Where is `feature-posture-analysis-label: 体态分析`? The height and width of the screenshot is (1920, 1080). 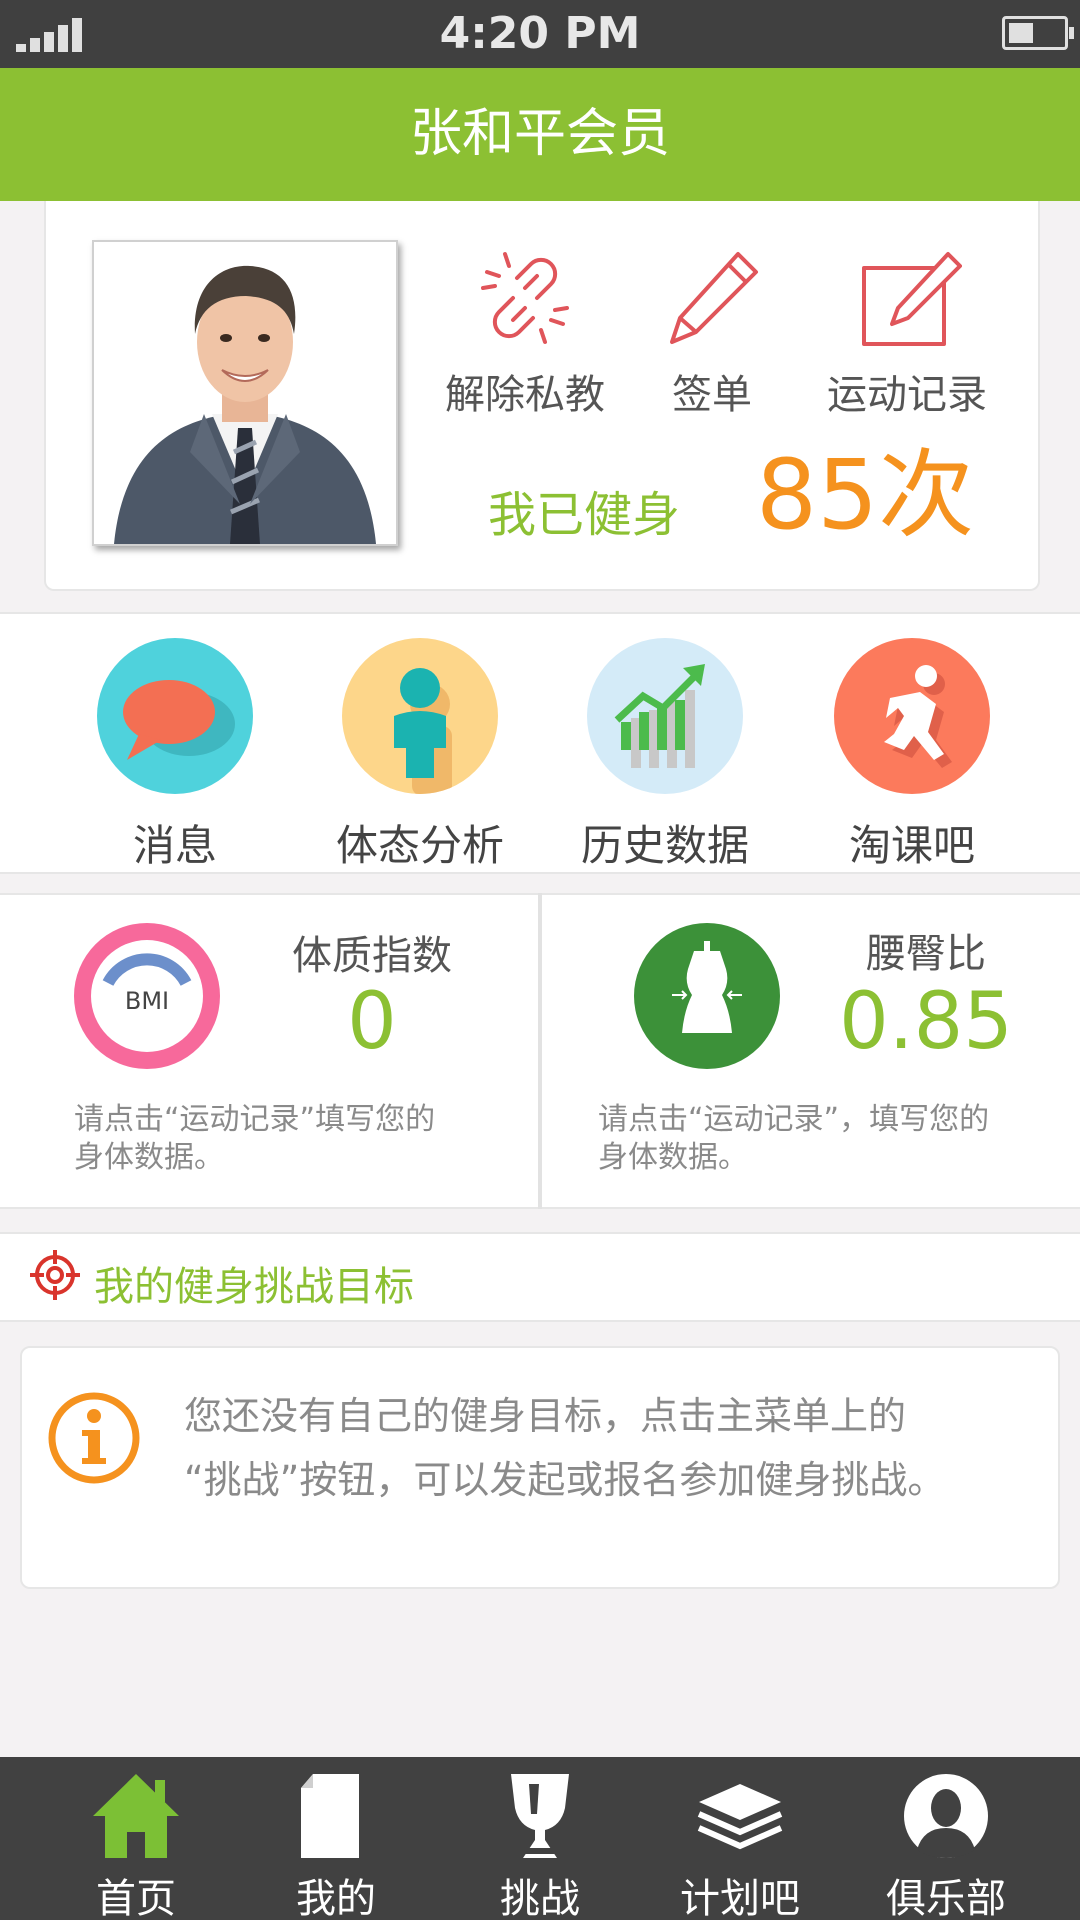
feature-posture-analysis-label: 体态分析 is located at coordinates (419, 845).